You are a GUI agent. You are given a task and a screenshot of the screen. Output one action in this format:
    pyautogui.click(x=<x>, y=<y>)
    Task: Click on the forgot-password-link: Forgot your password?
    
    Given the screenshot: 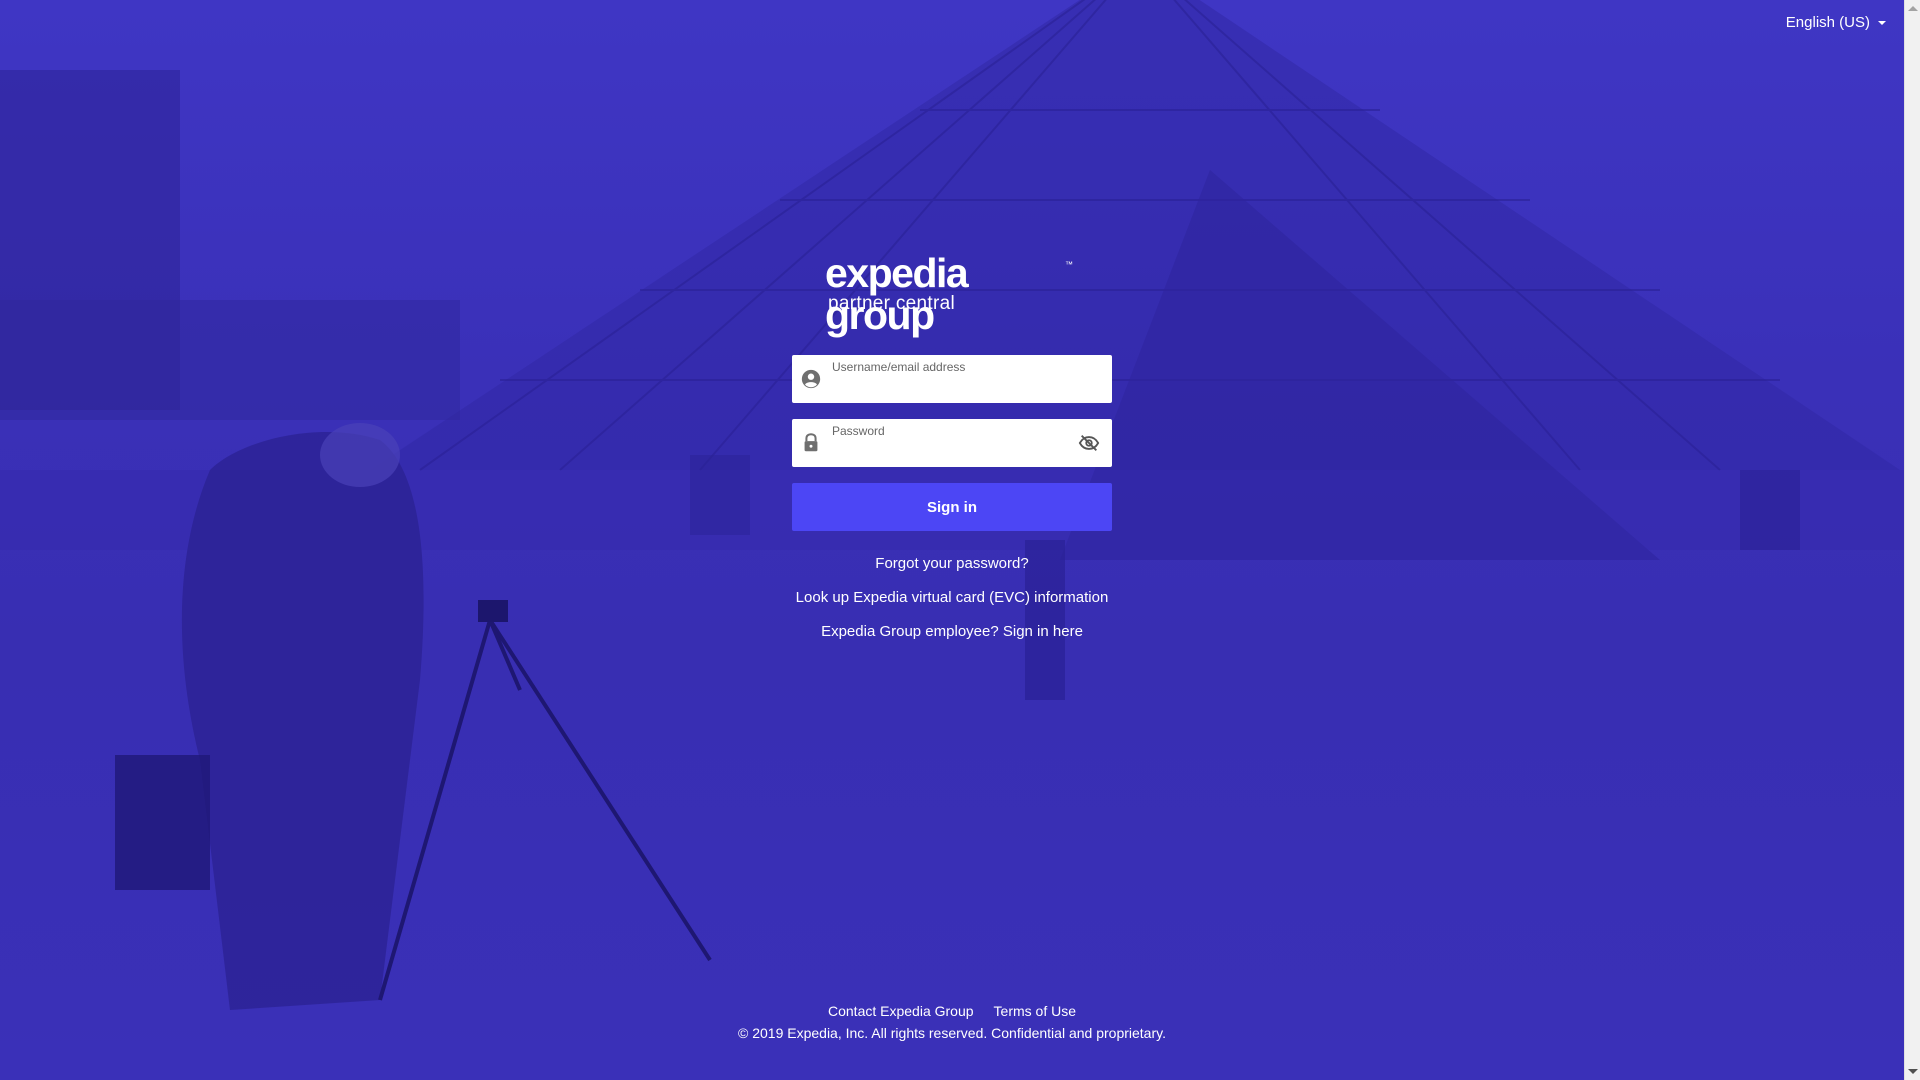 What is the action you would take?
    pyautogui.click(x=952, y=564)
    